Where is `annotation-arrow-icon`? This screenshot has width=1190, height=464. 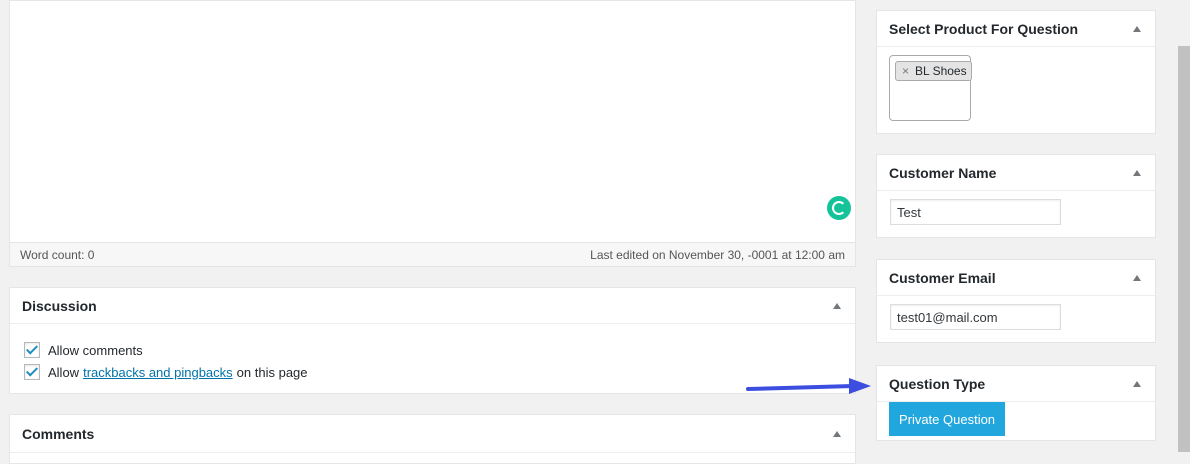
annotation-arrow-icon is located at coordinates (808, 386).